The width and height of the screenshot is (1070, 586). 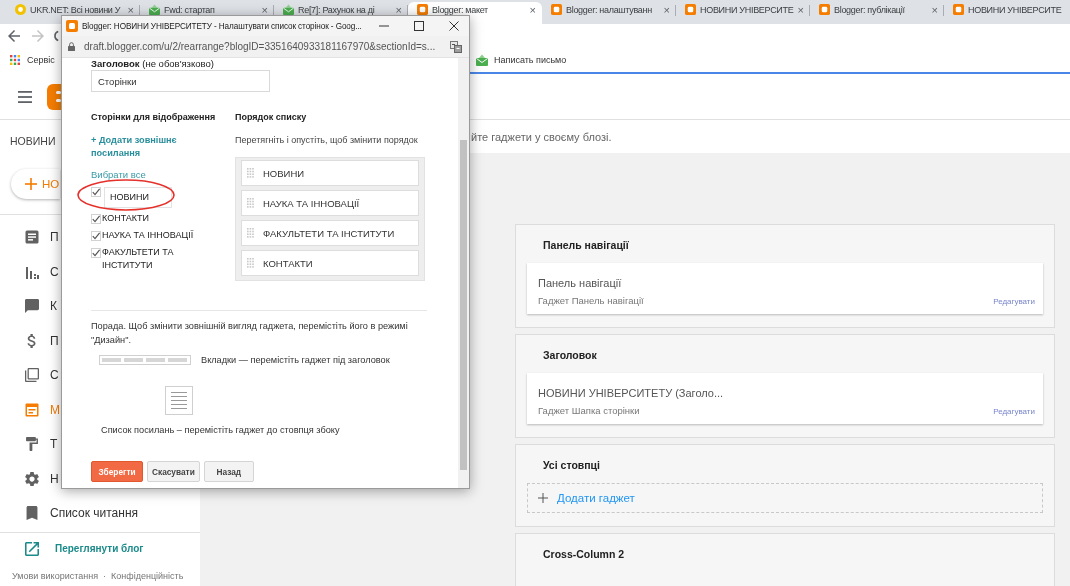 I want to click on browser-tab: НОВИНИ УНІВЕРСИТЕ, so click(x=1007, y=13).